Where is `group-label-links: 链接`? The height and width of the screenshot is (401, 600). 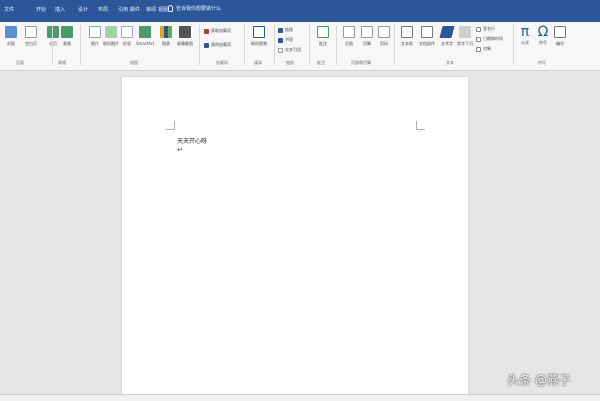
group-label-links: 链接 is located at coordinates (290, 62).